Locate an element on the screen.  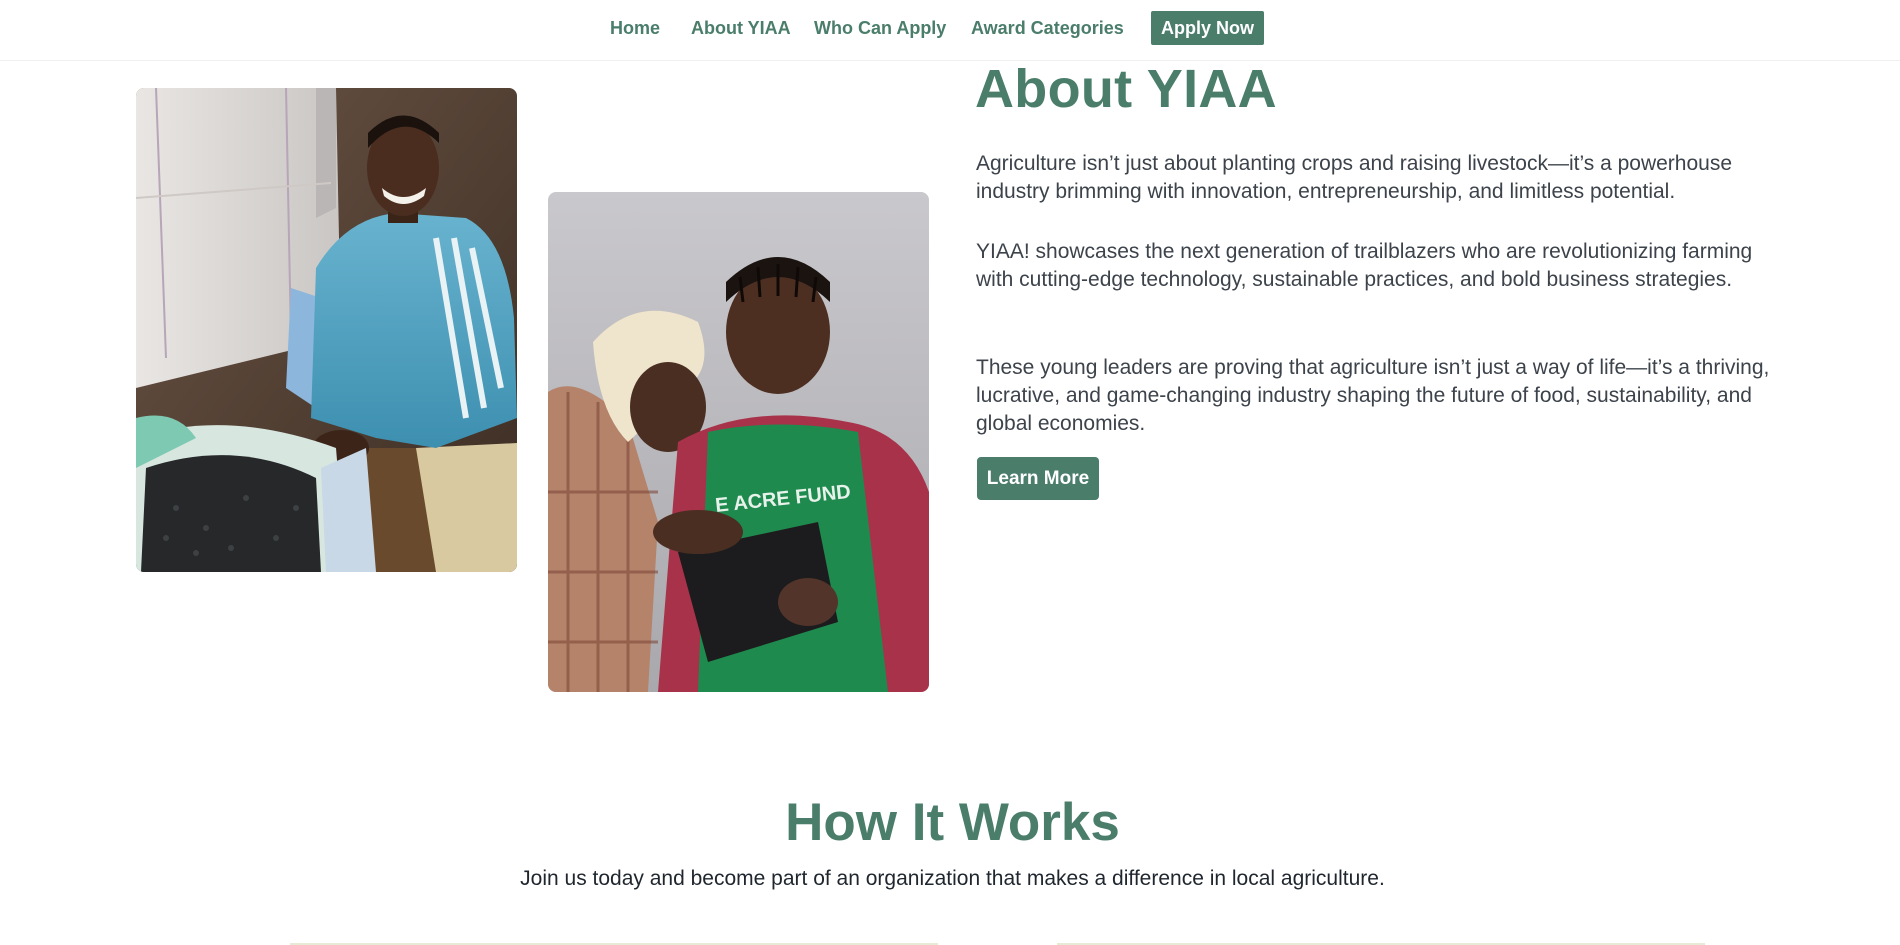
photo-women-with-tablet: E ACRE FUND is located at coordinates (738, 442).